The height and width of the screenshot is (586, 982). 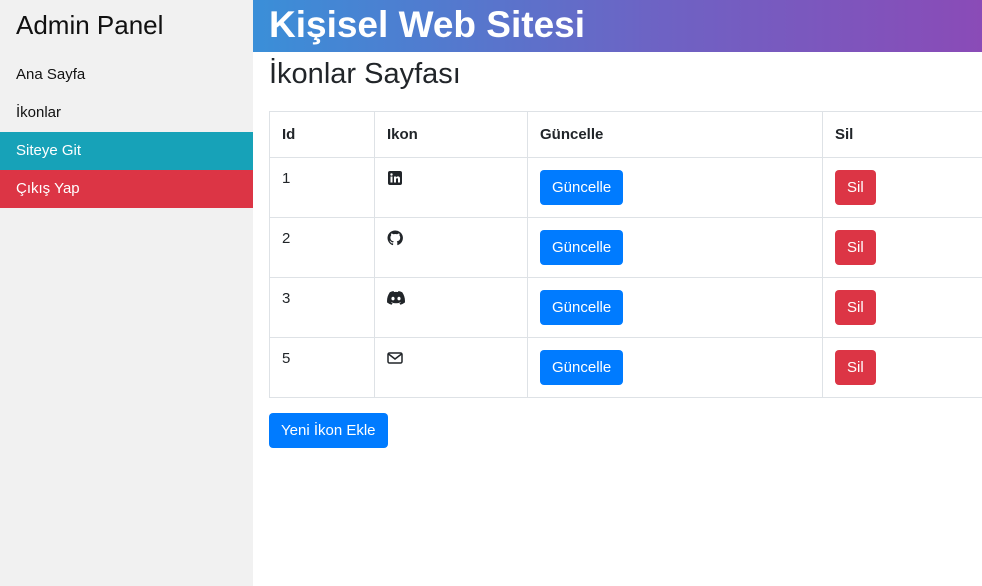 I want to click on row-id: 3, so click(x=322, y=307).